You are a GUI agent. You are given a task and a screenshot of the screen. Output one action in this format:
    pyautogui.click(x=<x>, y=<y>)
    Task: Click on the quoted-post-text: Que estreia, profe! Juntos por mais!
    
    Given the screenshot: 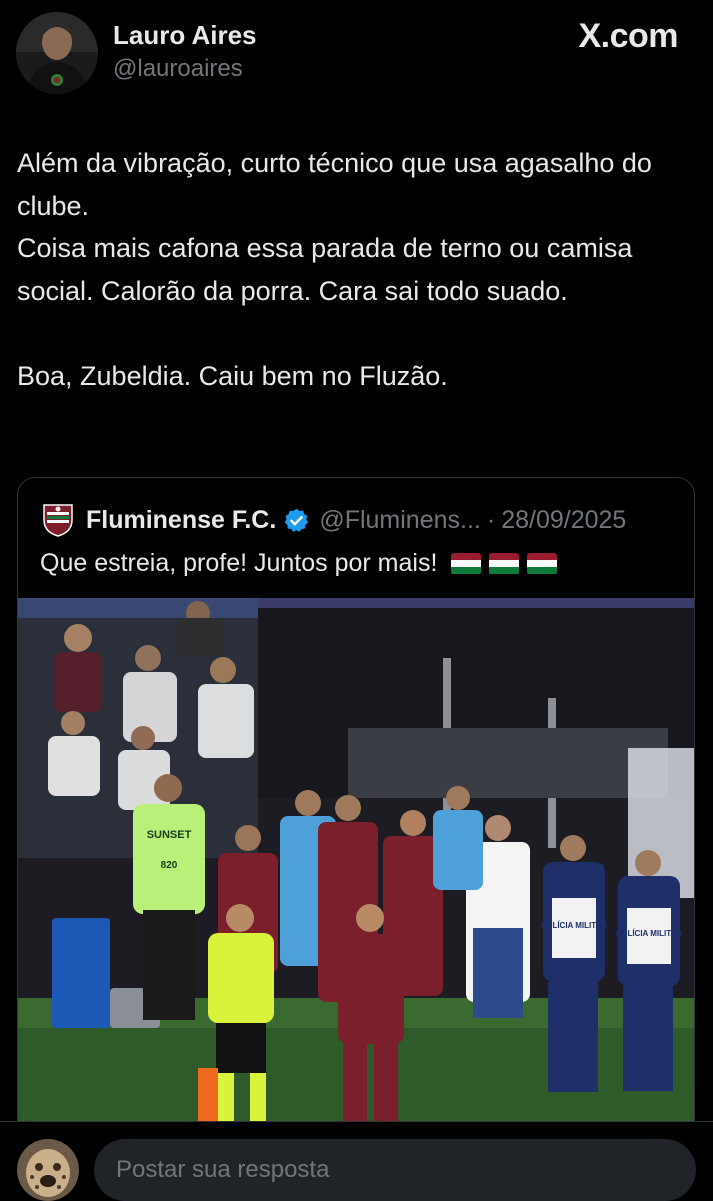 What is the action you would take?
    pyautogui.click(x=299, y=563)
    